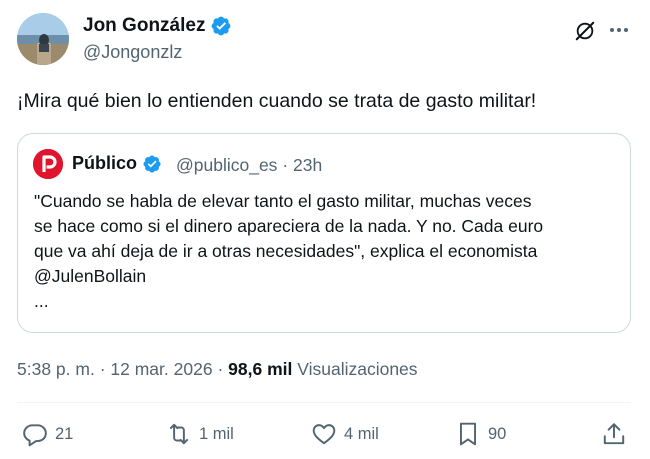  Describe the element at coordinates (56, 369) in the screenshot. I see `tweet-time: 5:38 p. m.` at that location.